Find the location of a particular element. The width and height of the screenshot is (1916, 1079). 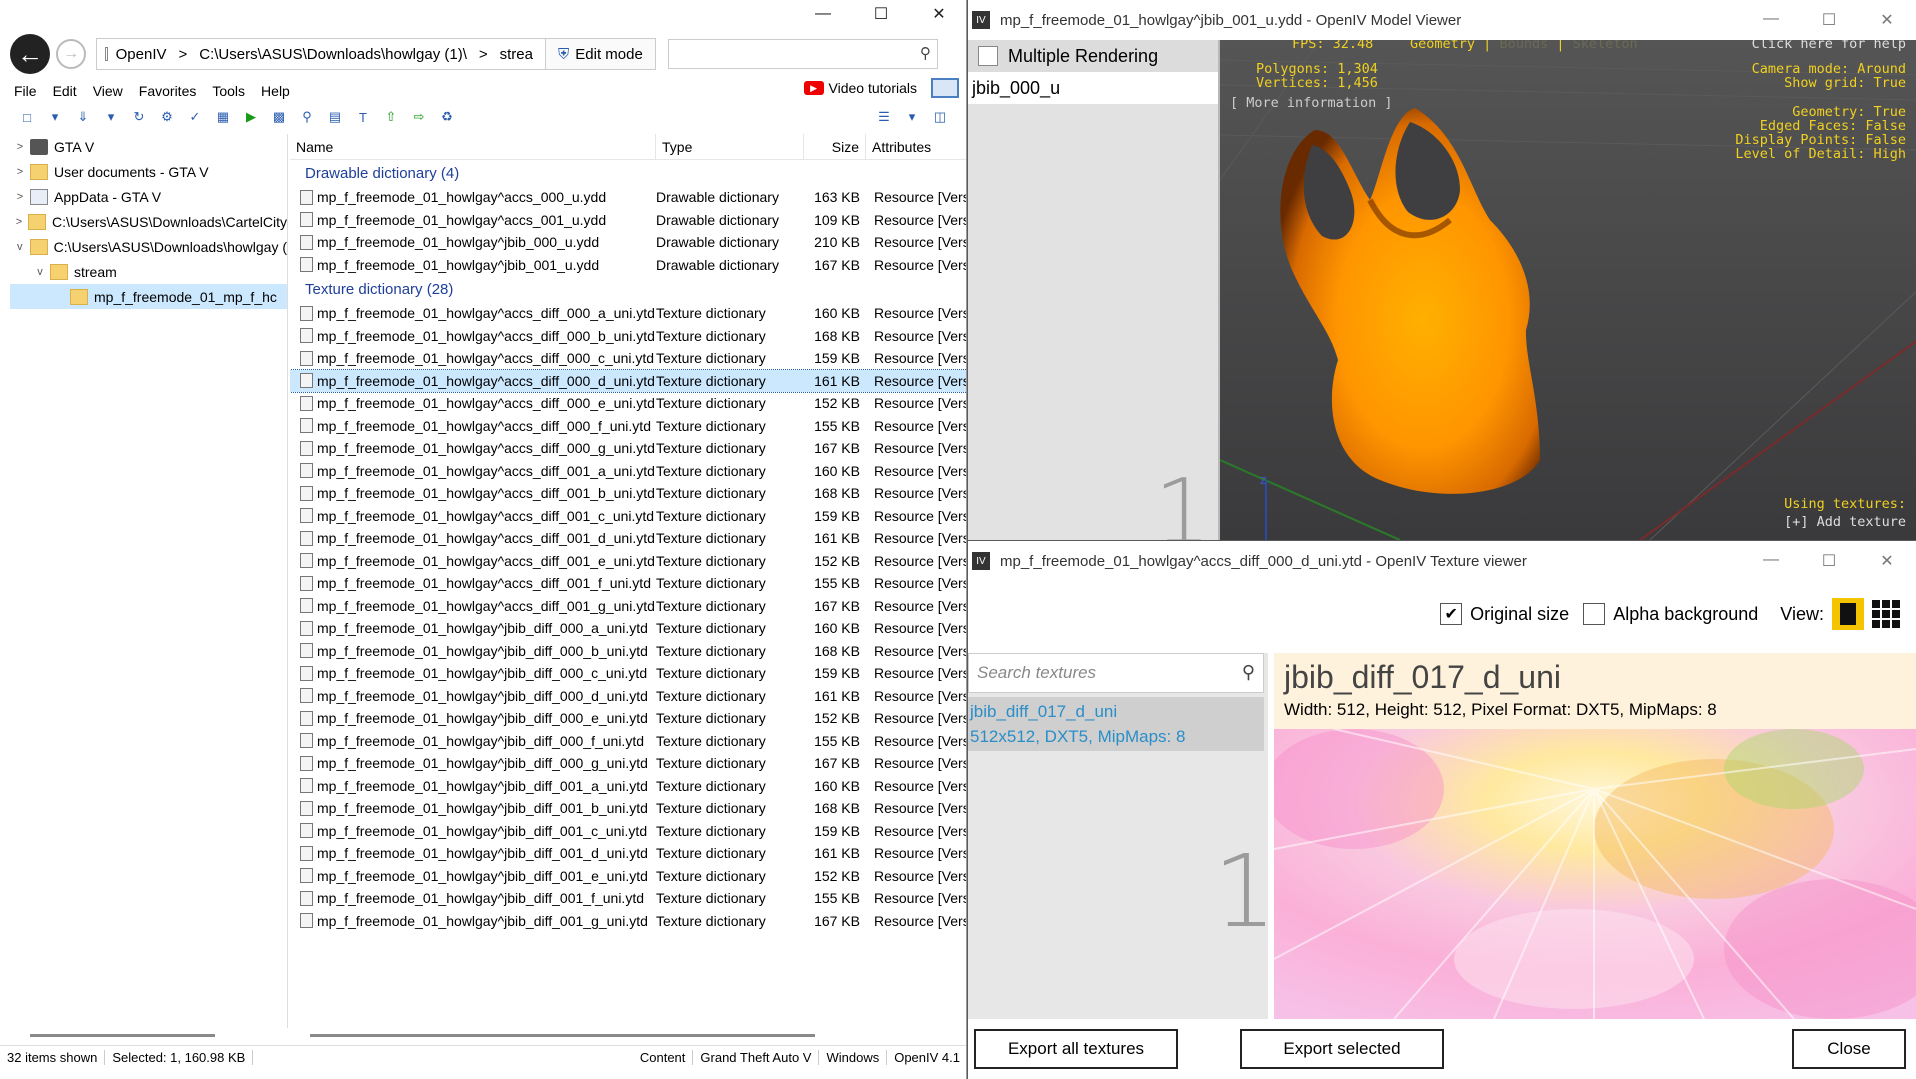

column-attributes: Attributes is located at coordinates (916, 147).